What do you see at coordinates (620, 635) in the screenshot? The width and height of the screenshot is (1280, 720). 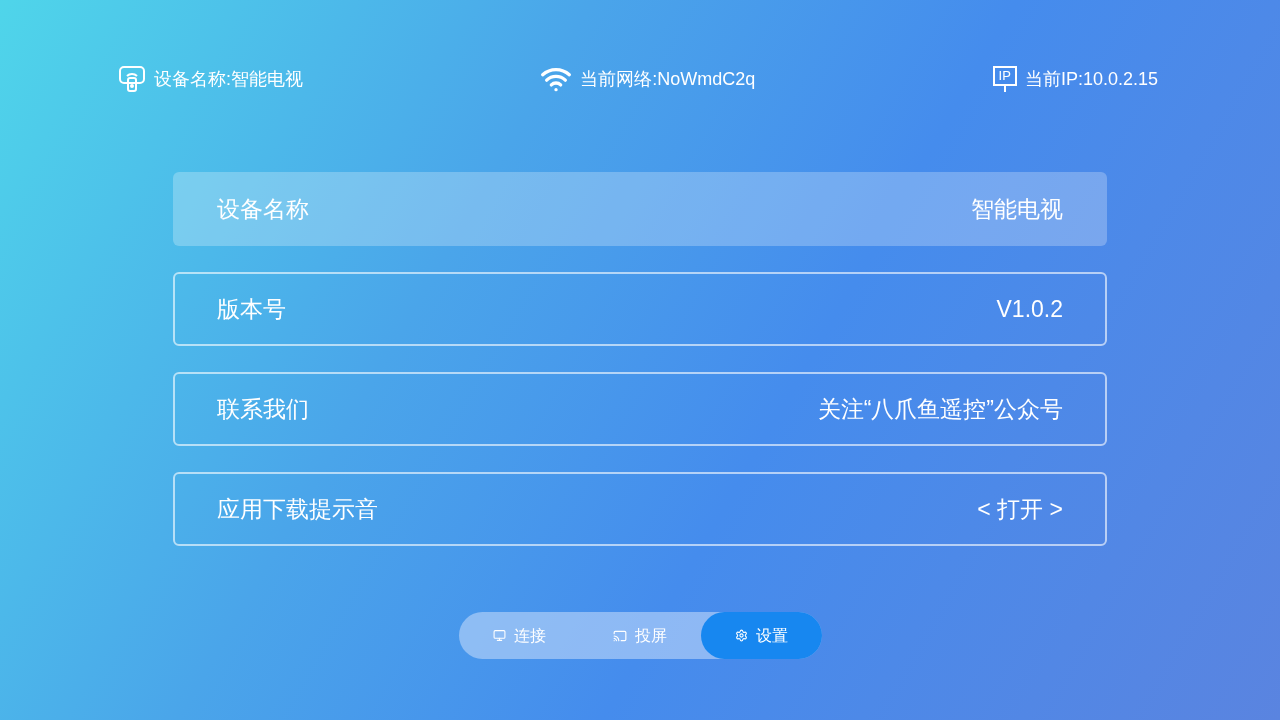 I see `screen-cast-icon` at bounding box center [620, 635].